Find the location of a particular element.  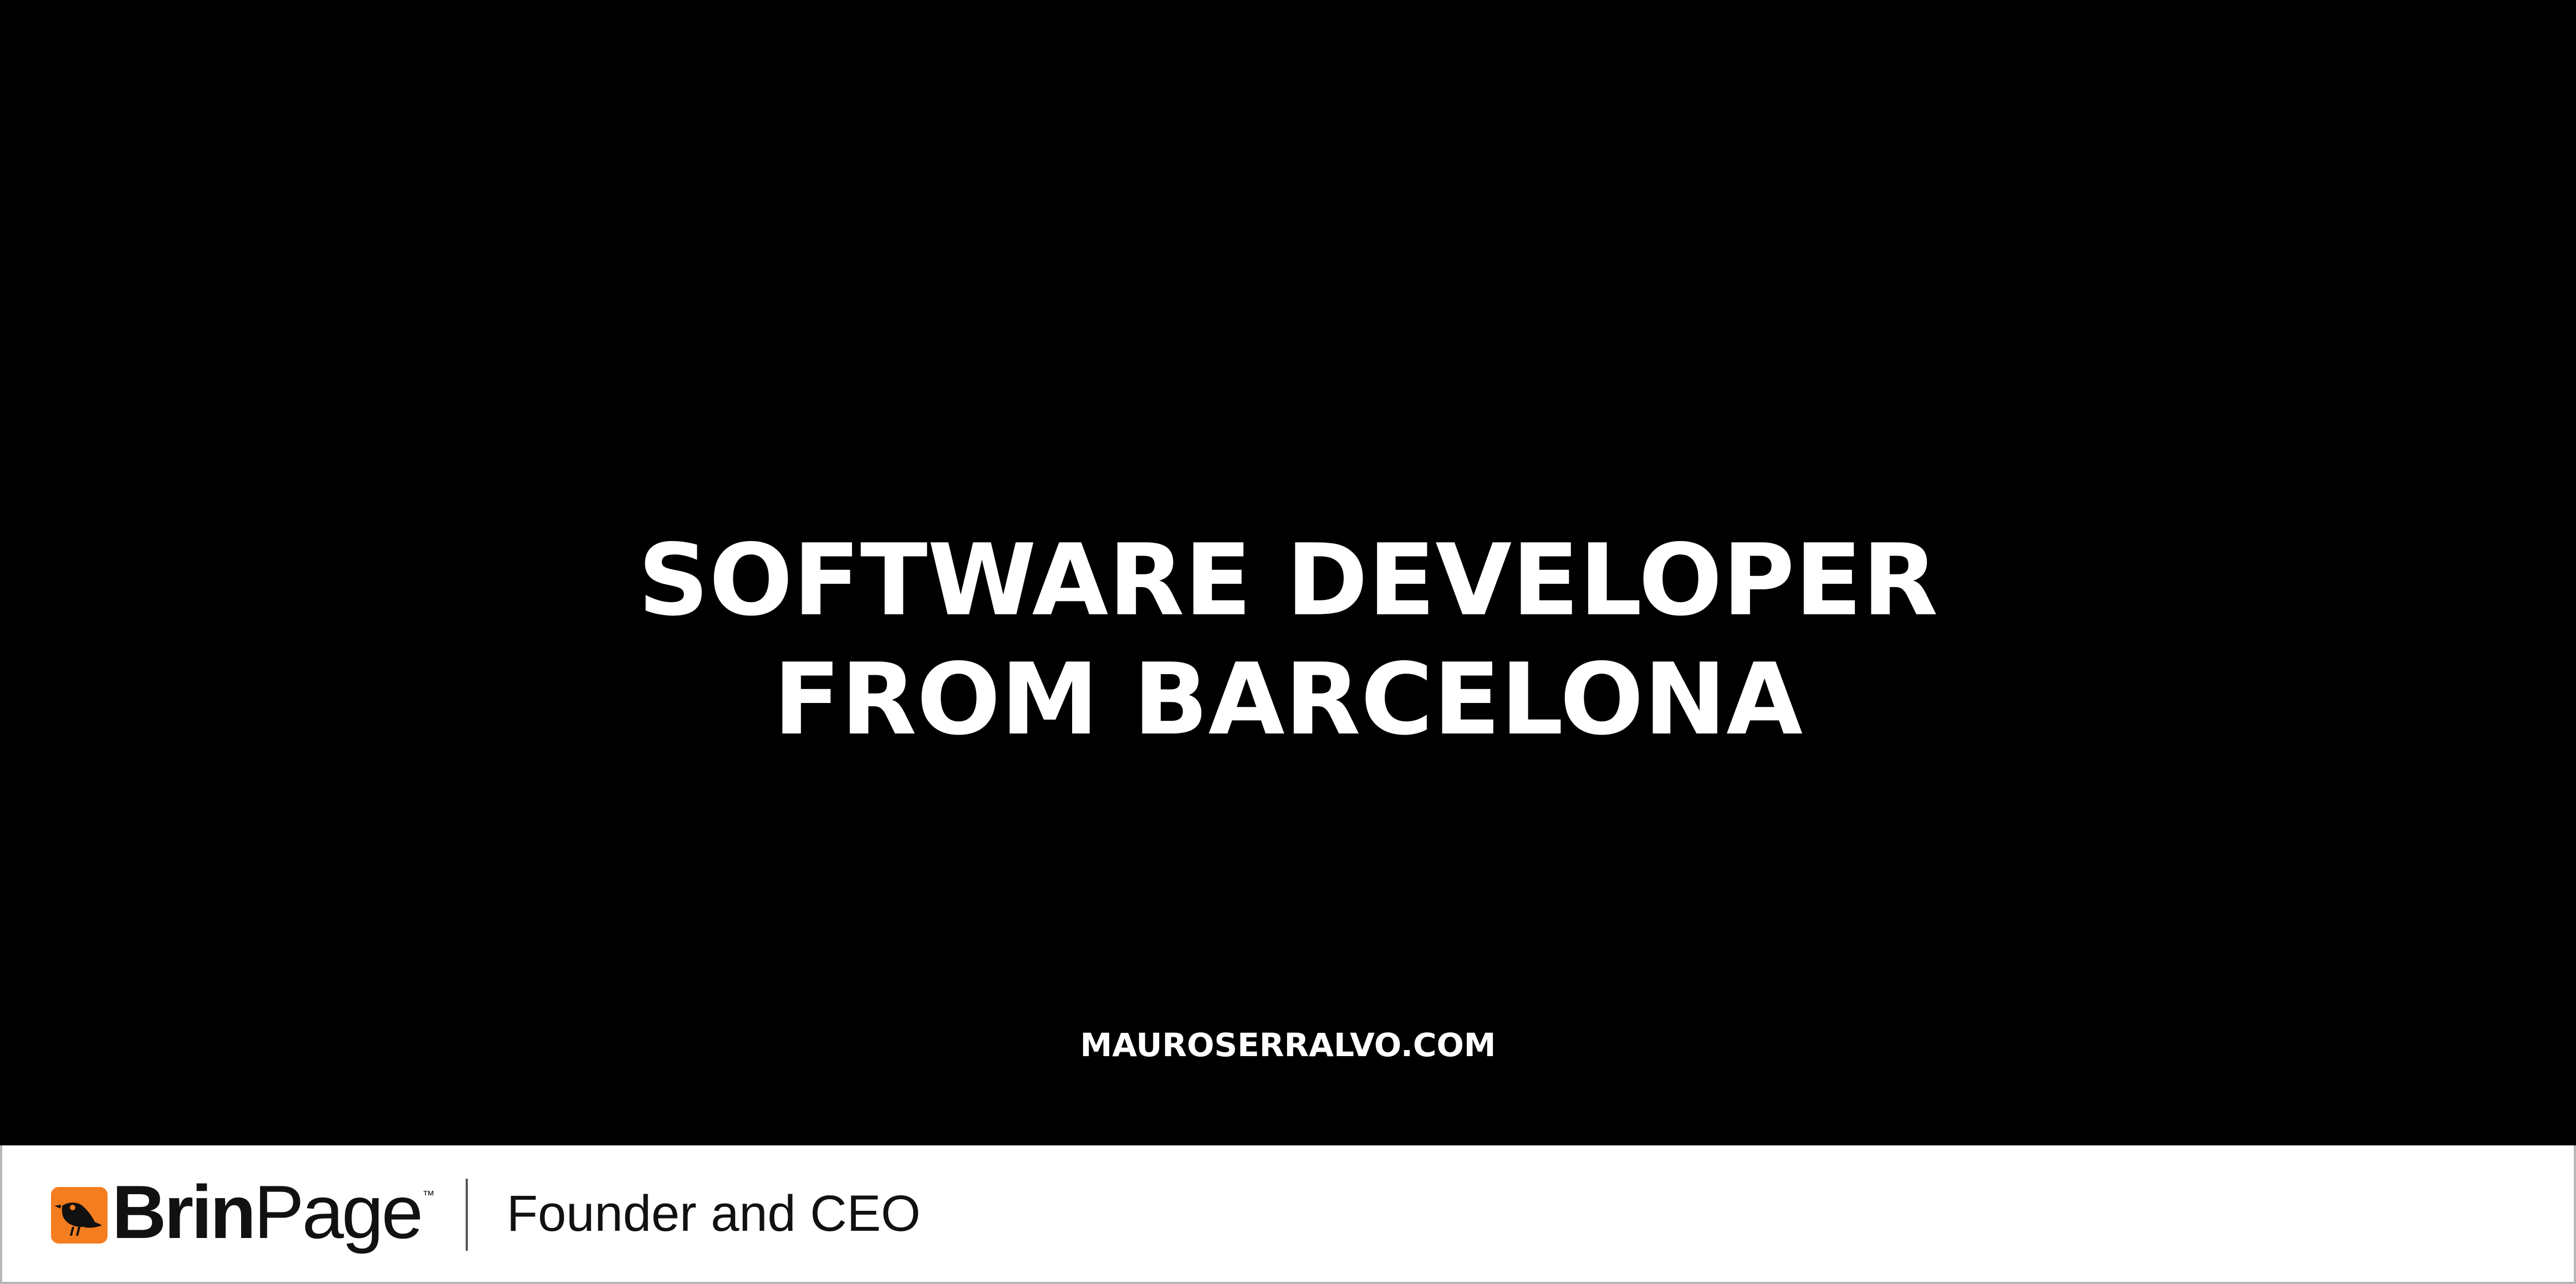

footer-bar: BrinPage ™ Founder and CEO is located at coordinates (1288, 1214).